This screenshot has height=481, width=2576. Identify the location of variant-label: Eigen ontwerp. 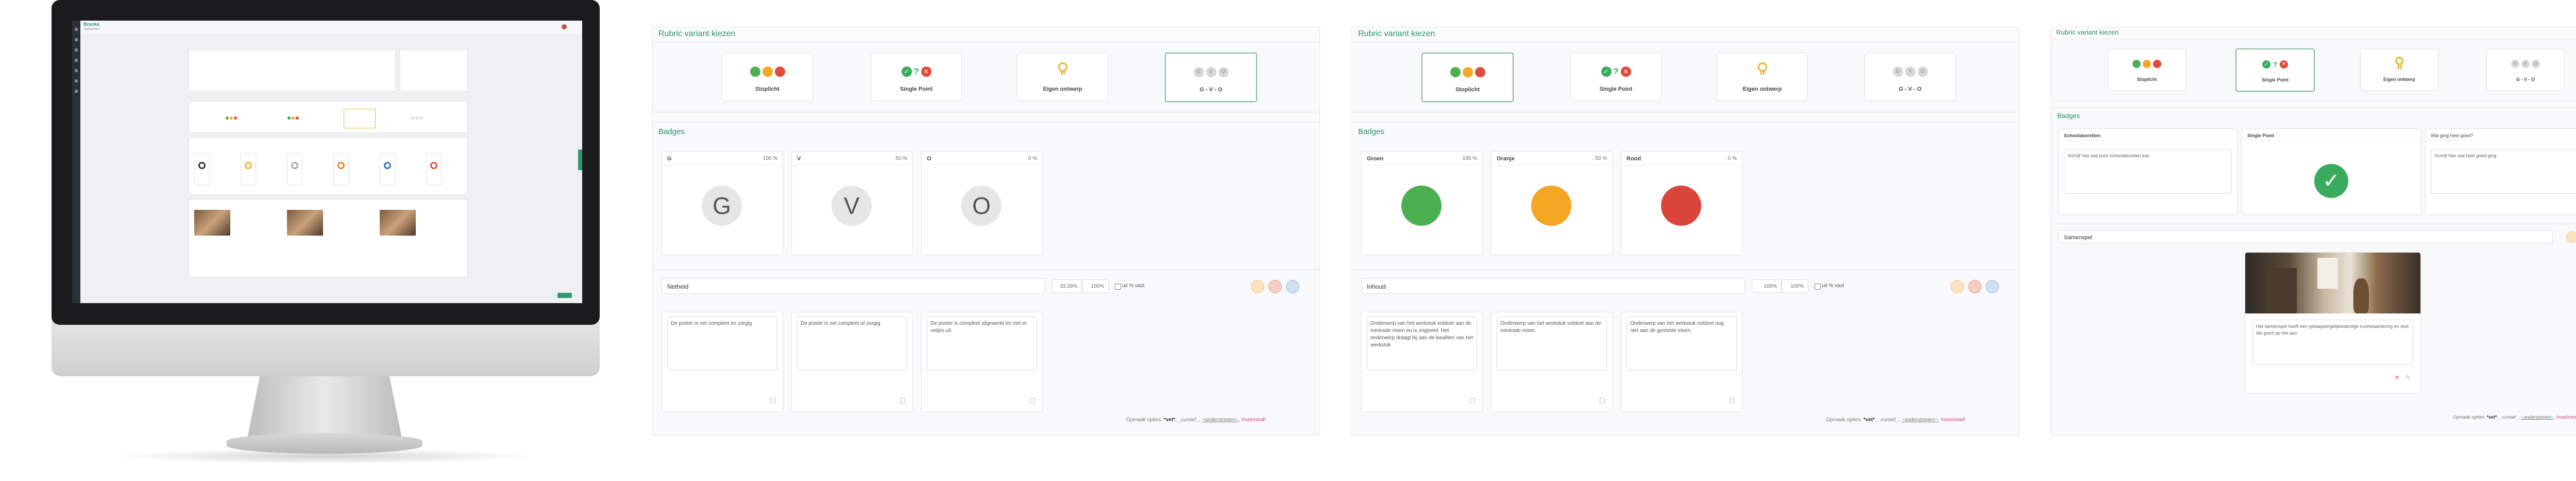
(2399, 79).